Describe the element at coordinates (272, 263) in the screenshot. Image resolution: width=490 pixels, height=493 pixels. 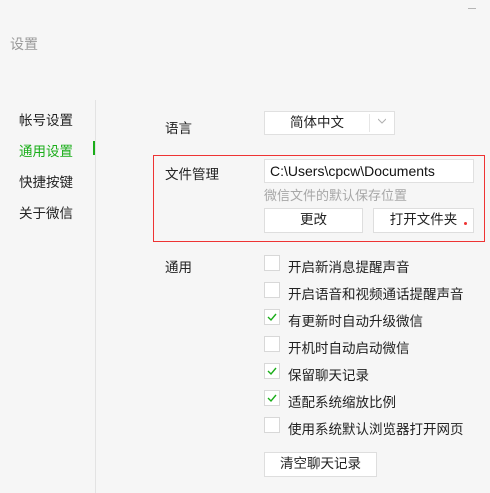
I see `checkbox-new-message-sound` at that location.